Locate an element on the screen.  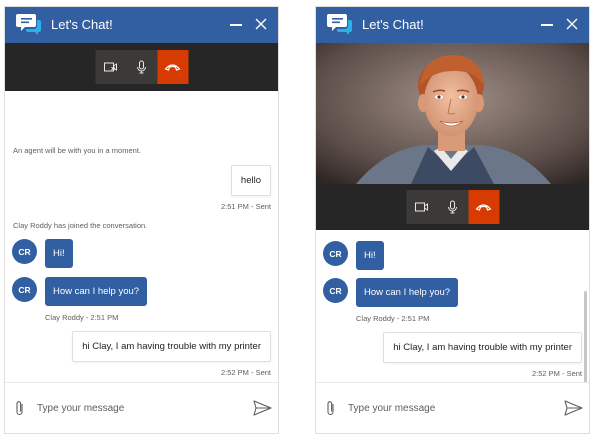
video-off-icon is located at coordinates (110, 67).